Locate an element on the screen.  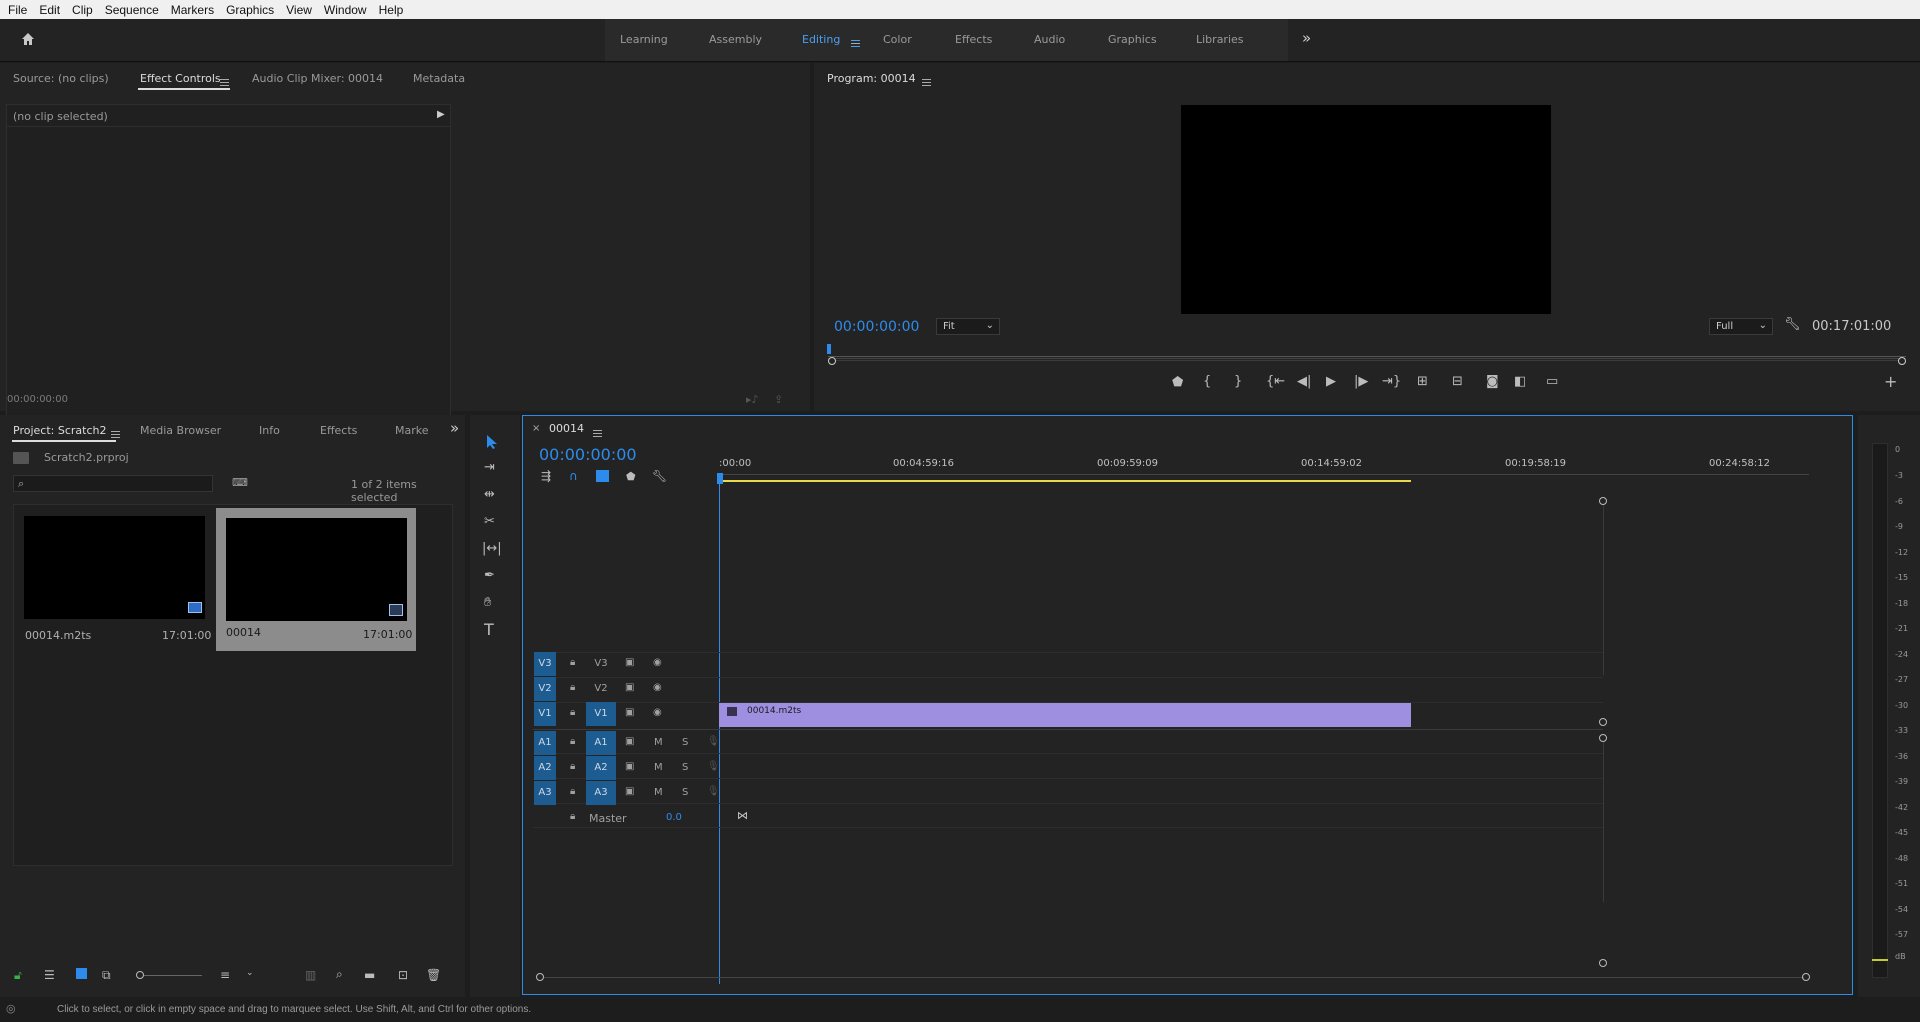
zoom-handle-left is located at coordinates (832, 361).